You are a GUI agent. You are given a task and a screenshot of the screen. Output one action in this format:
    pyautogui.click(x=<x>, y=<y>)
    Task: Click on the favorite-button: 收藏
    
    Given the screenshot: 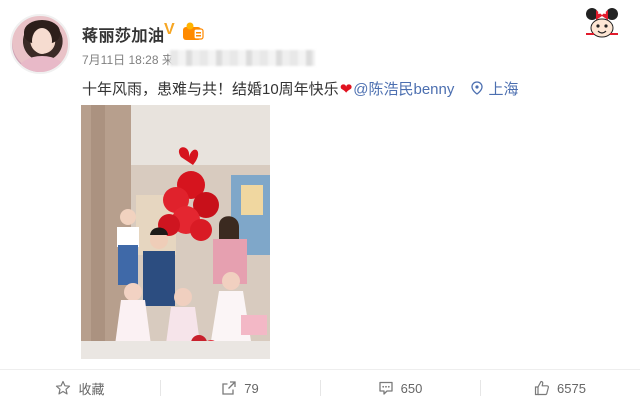 What is the action you would take?
    pyautogui.click(x=80, y=388)
    